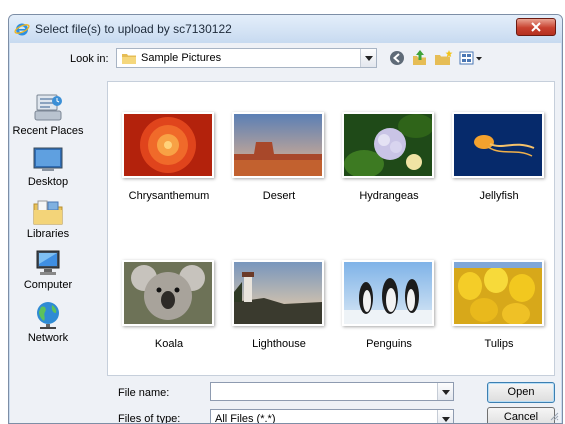  I want to click on thumbnail-chrysanthemum, so click(168, 145).